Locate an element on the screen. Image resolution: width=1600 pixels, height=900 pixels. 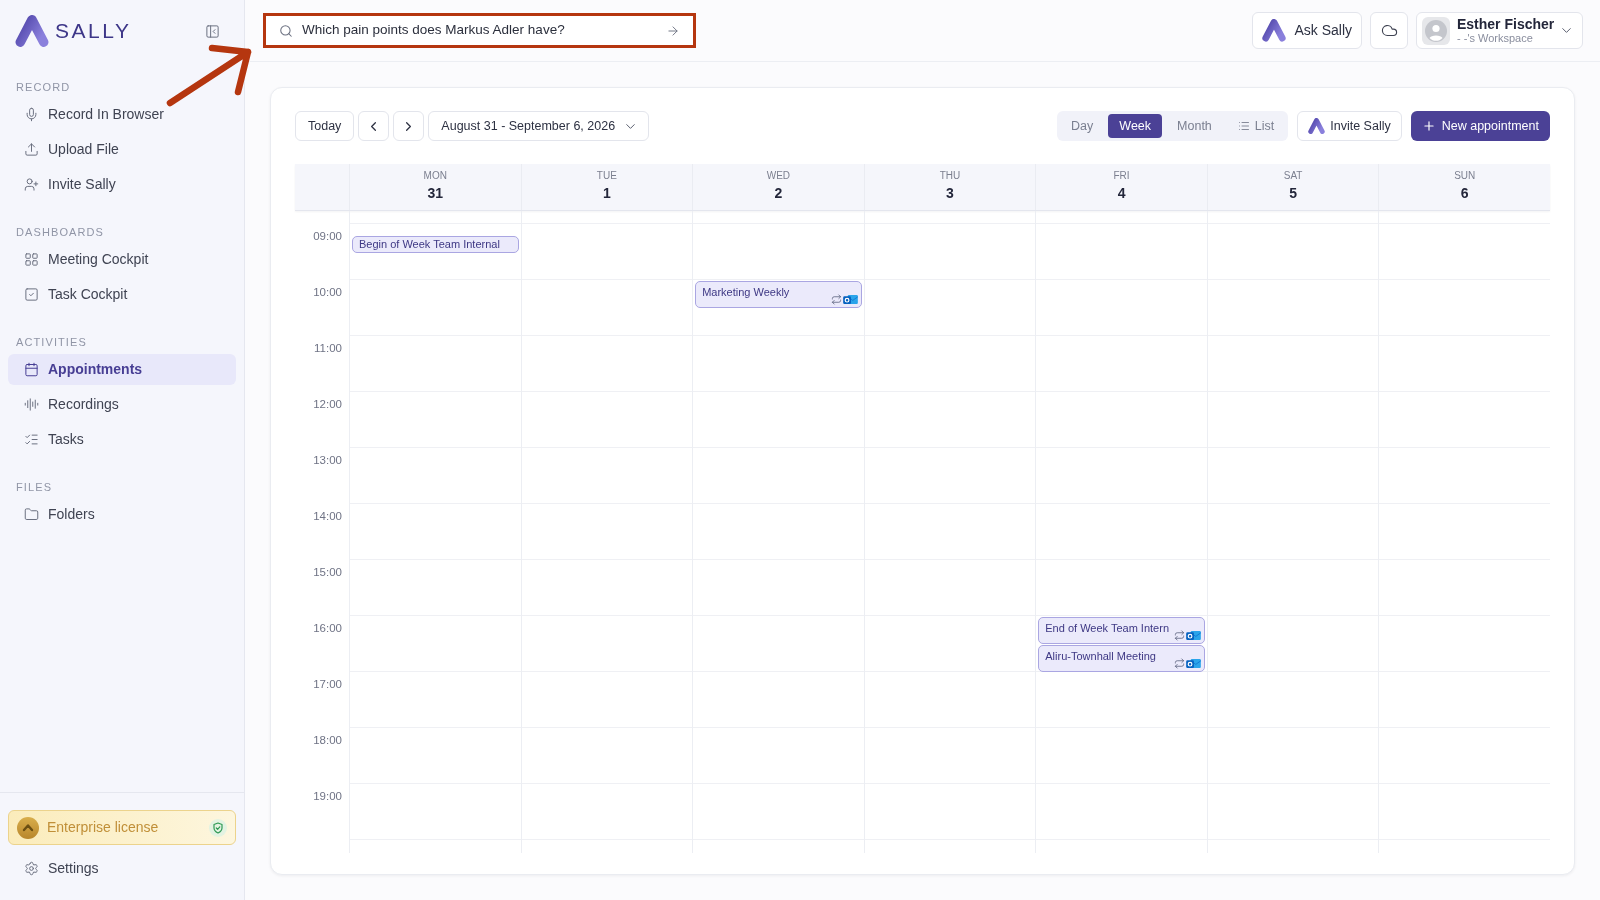
cloud-button is located at coordinates (1389, 30).